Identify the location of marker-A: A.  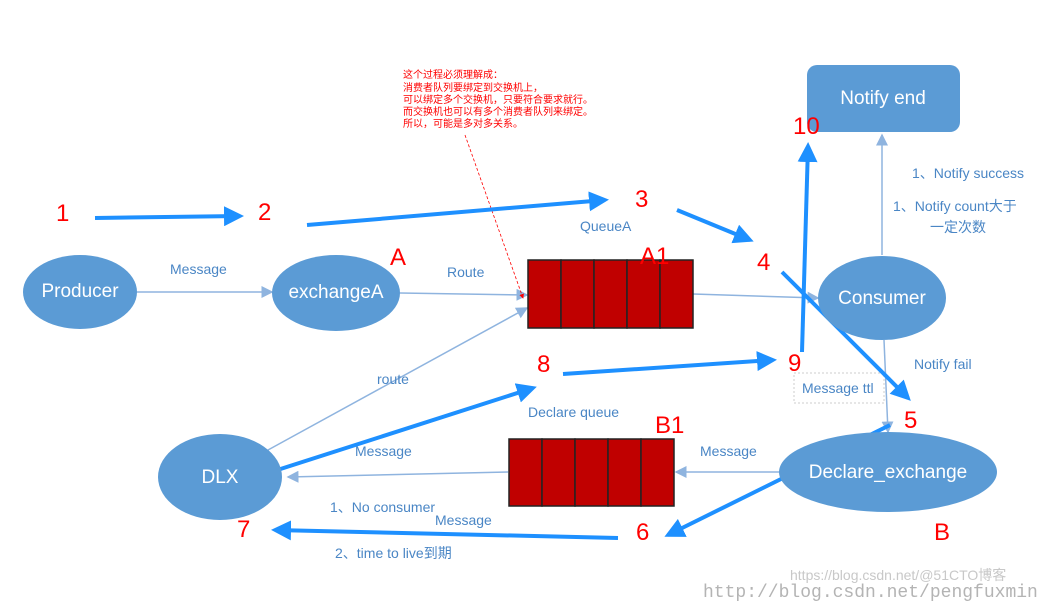
(398, 257).